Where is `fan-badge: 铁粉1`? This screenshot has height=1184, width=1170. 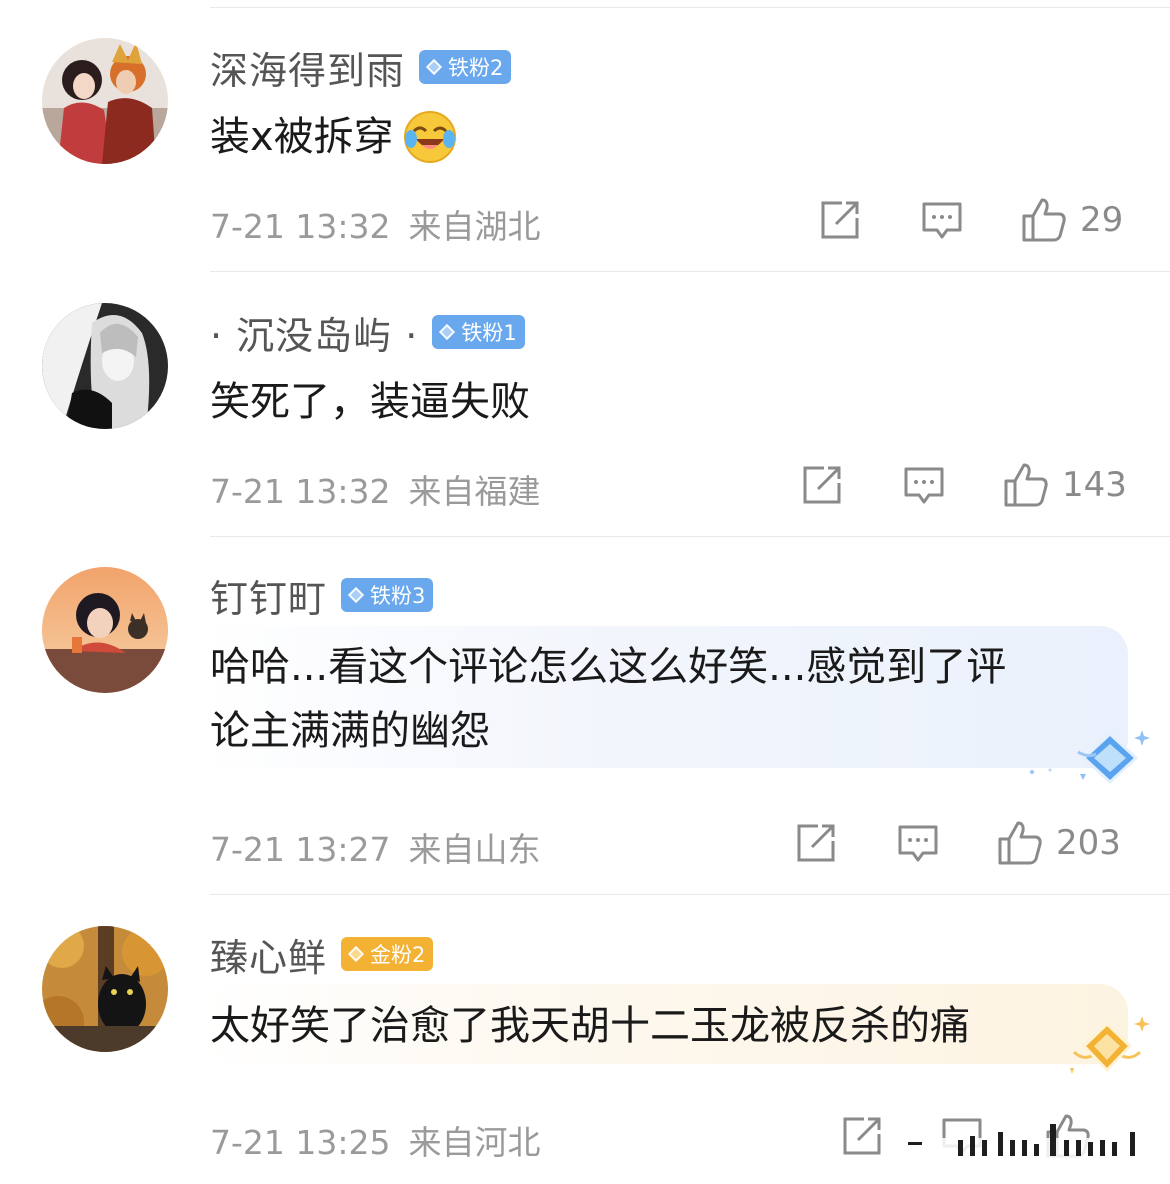
fan-badge: 铁粉1 is located at coordinates (478, 332).